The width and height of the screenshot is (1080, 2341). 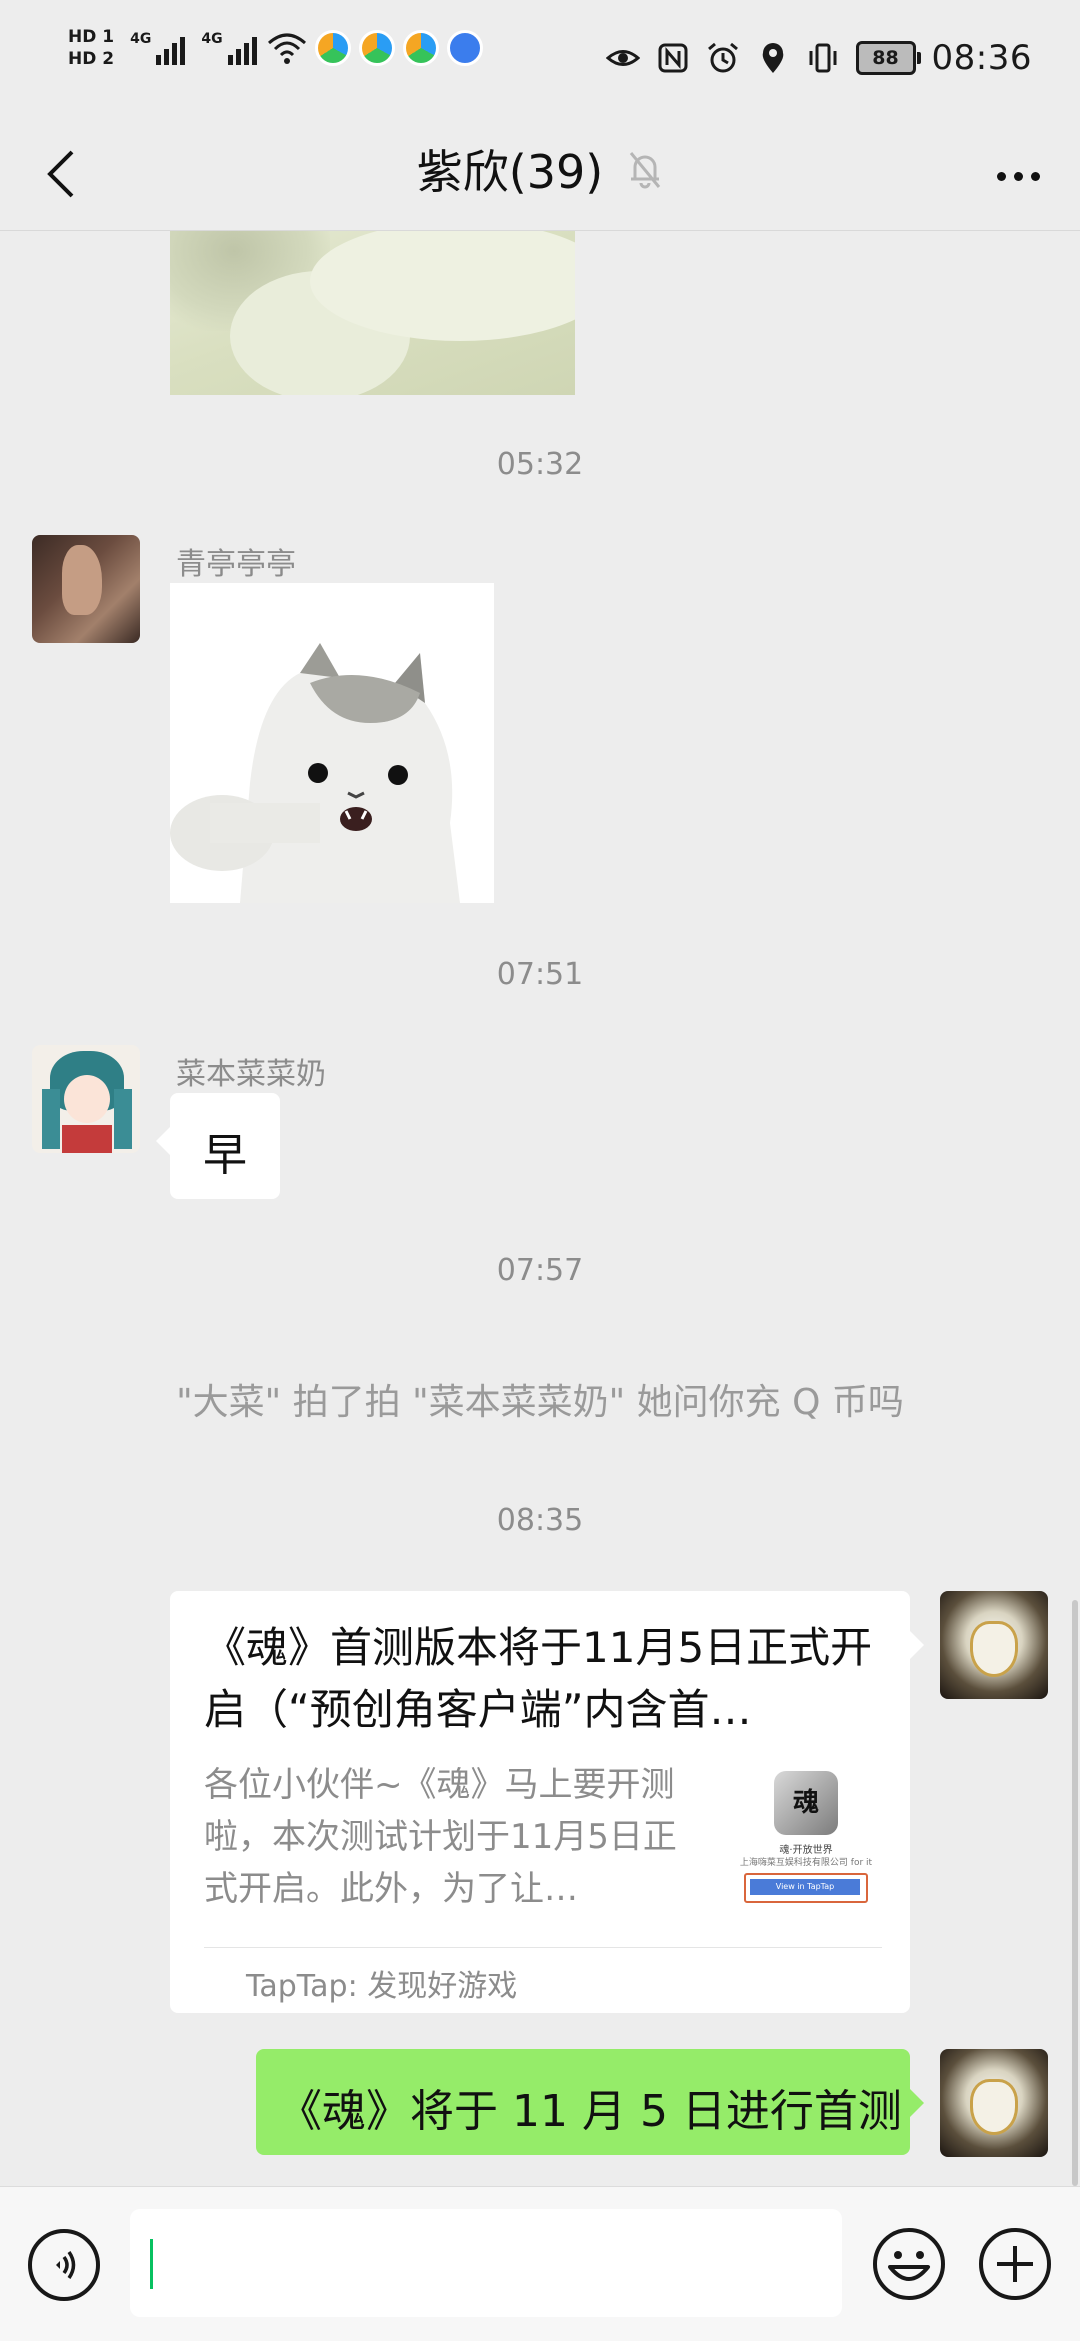 I want to click on text-message-bubble: 早, so click(x=218, y=1146).